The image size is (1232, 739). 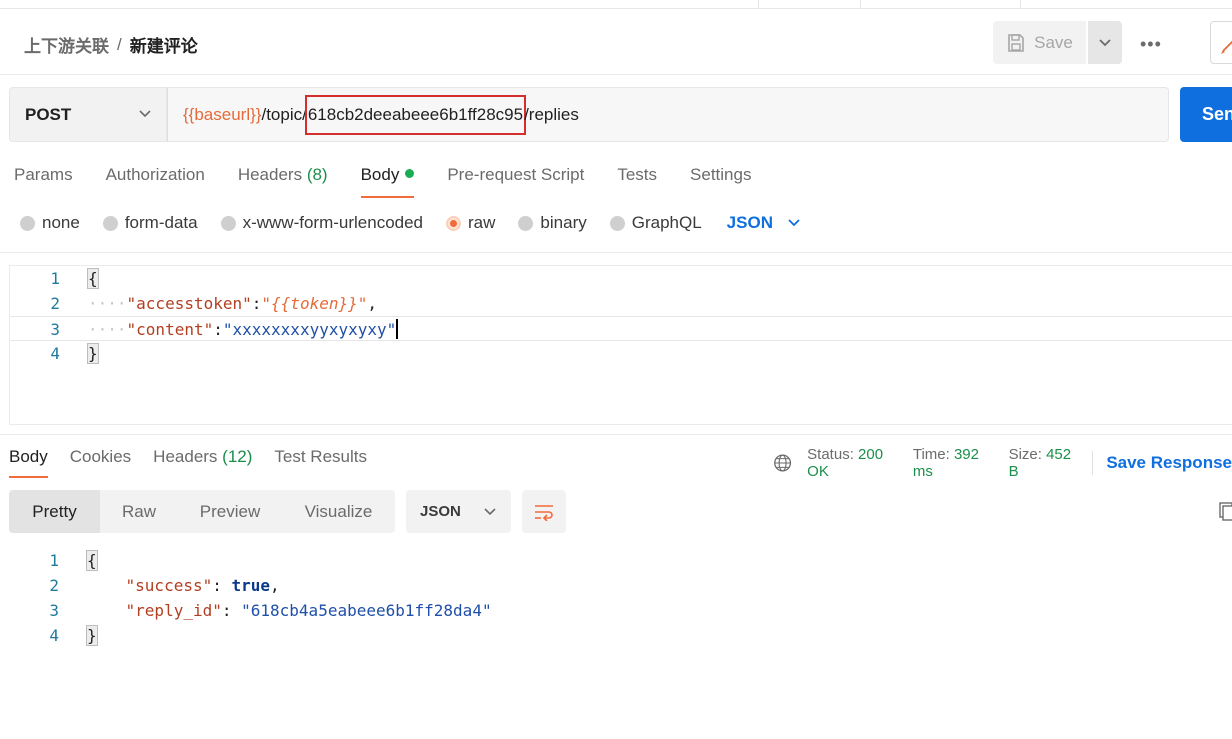 What do you see at coordinates (458, 511) in the screenshot?
I see `response-format-select: JSON` at bounding box center [458, 511].